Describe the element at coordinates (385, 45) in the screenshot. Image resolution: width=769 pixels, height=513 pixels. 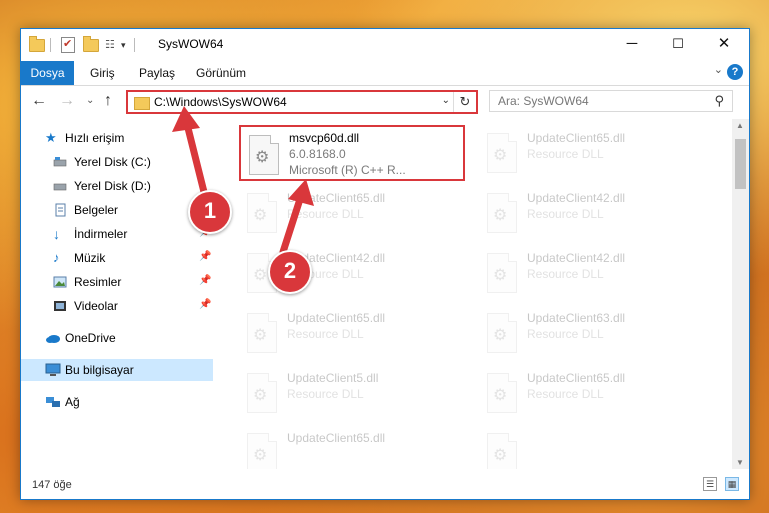
I see `title-bar: ☷ ▾ SysWOW64 ─ ☐ ✕` at that location.